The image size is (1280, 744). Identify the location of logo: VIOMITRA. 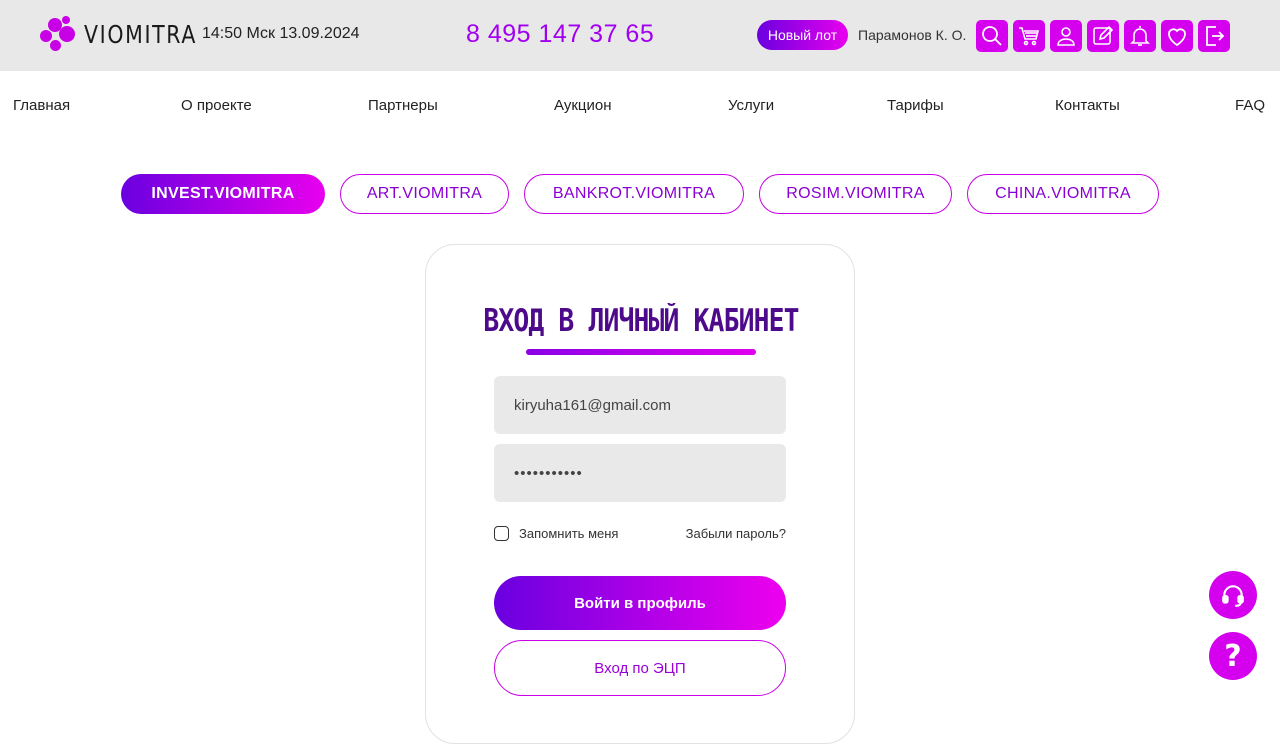
(131, 34).